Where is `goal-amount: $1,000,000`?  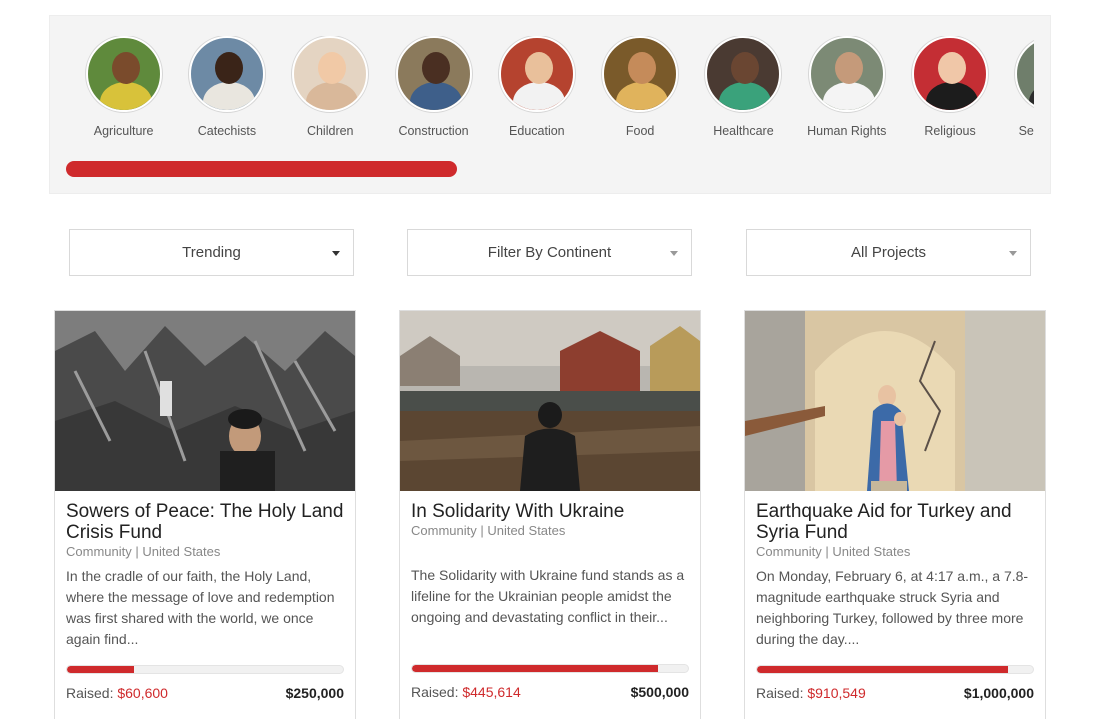
goal-amount: $1,000,000 is located at coordinates (998, 693).